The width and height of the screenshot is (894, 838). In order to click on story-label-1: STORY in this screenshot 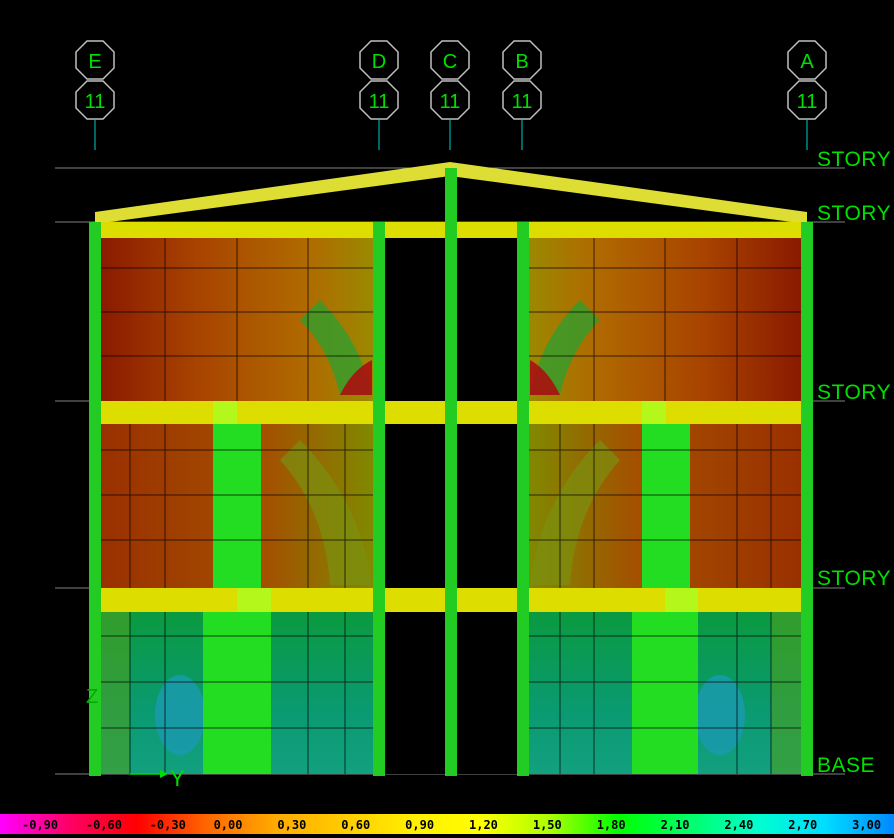, I will do `click(854, 578)`.